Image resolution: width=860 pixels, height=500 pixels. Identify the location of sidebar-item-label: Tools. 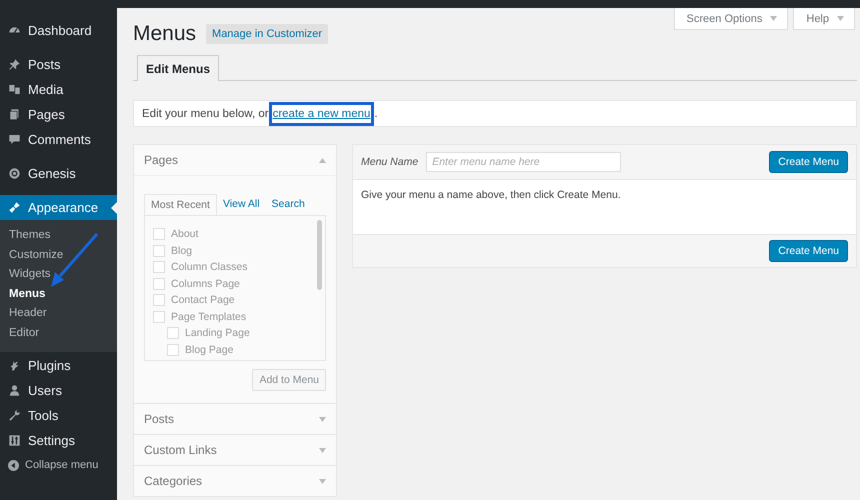
(43, 415).